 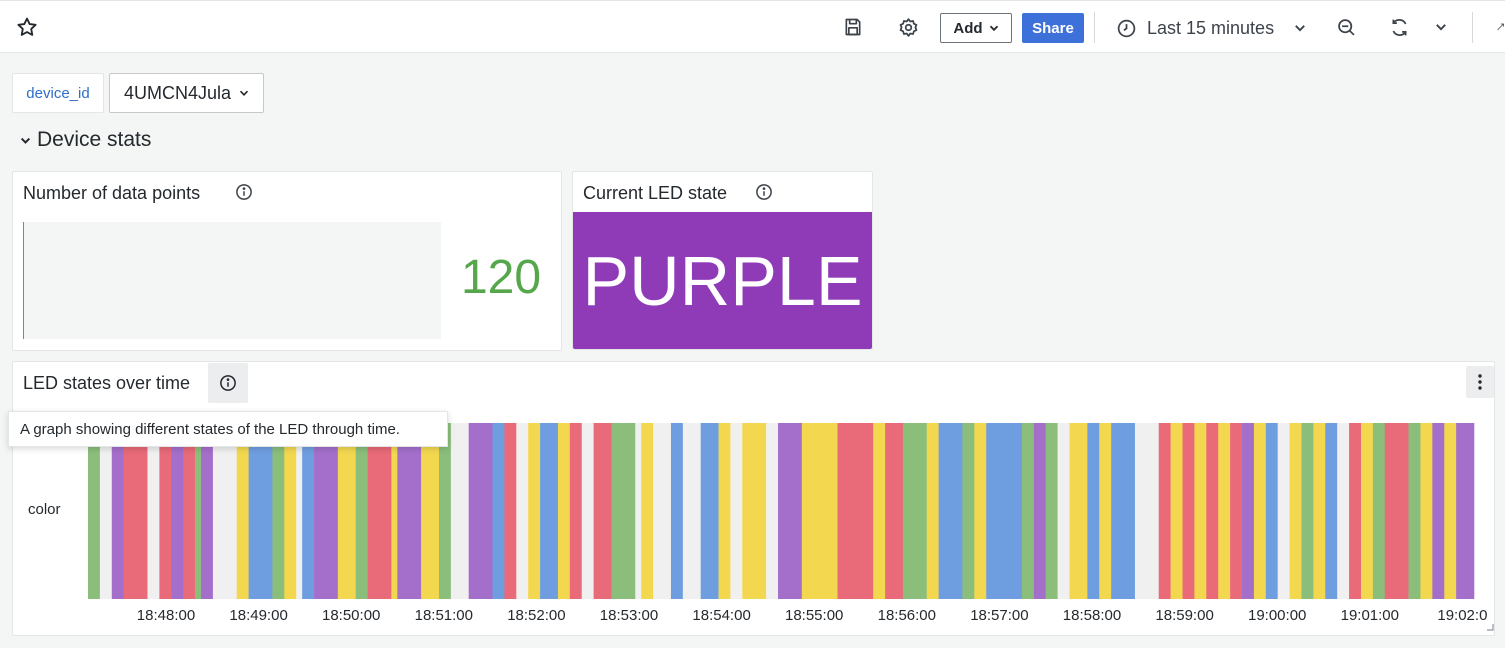 I want to click on x-tick-label: 18:55:00, so click(x=814, y=615).